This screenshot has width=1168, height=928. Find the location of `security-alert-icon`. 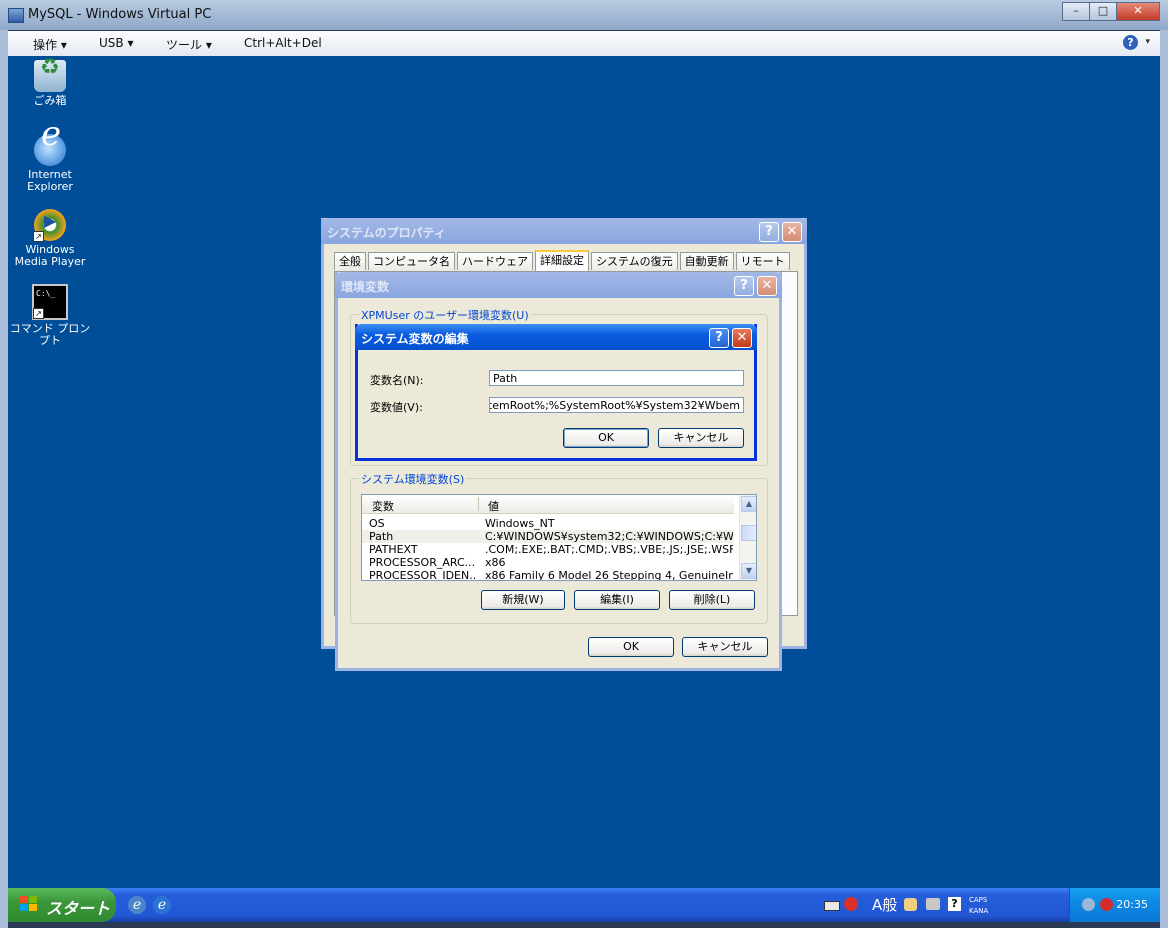

security-alert-icon is located at coordinates (1106, 904).